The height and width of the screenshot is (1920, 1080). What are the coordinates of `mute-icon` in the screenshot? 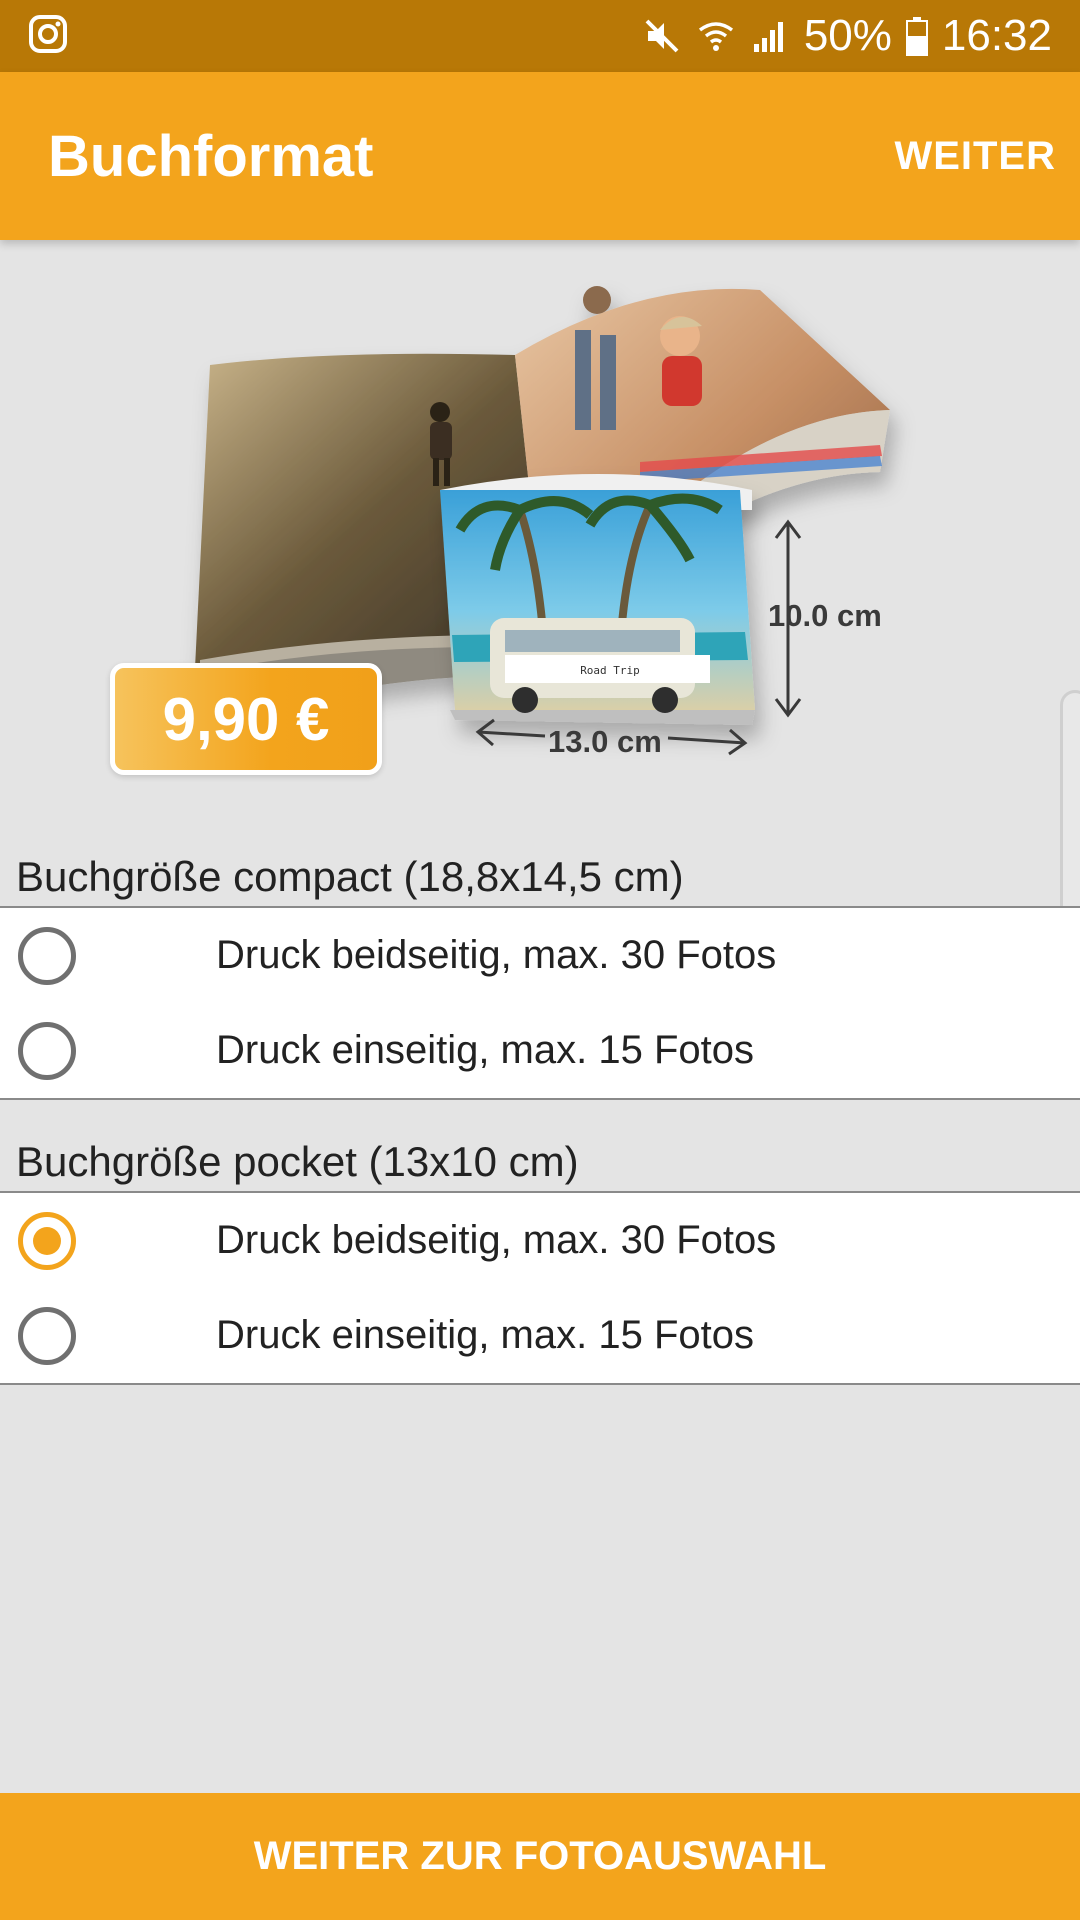 It's located at (662, 36).